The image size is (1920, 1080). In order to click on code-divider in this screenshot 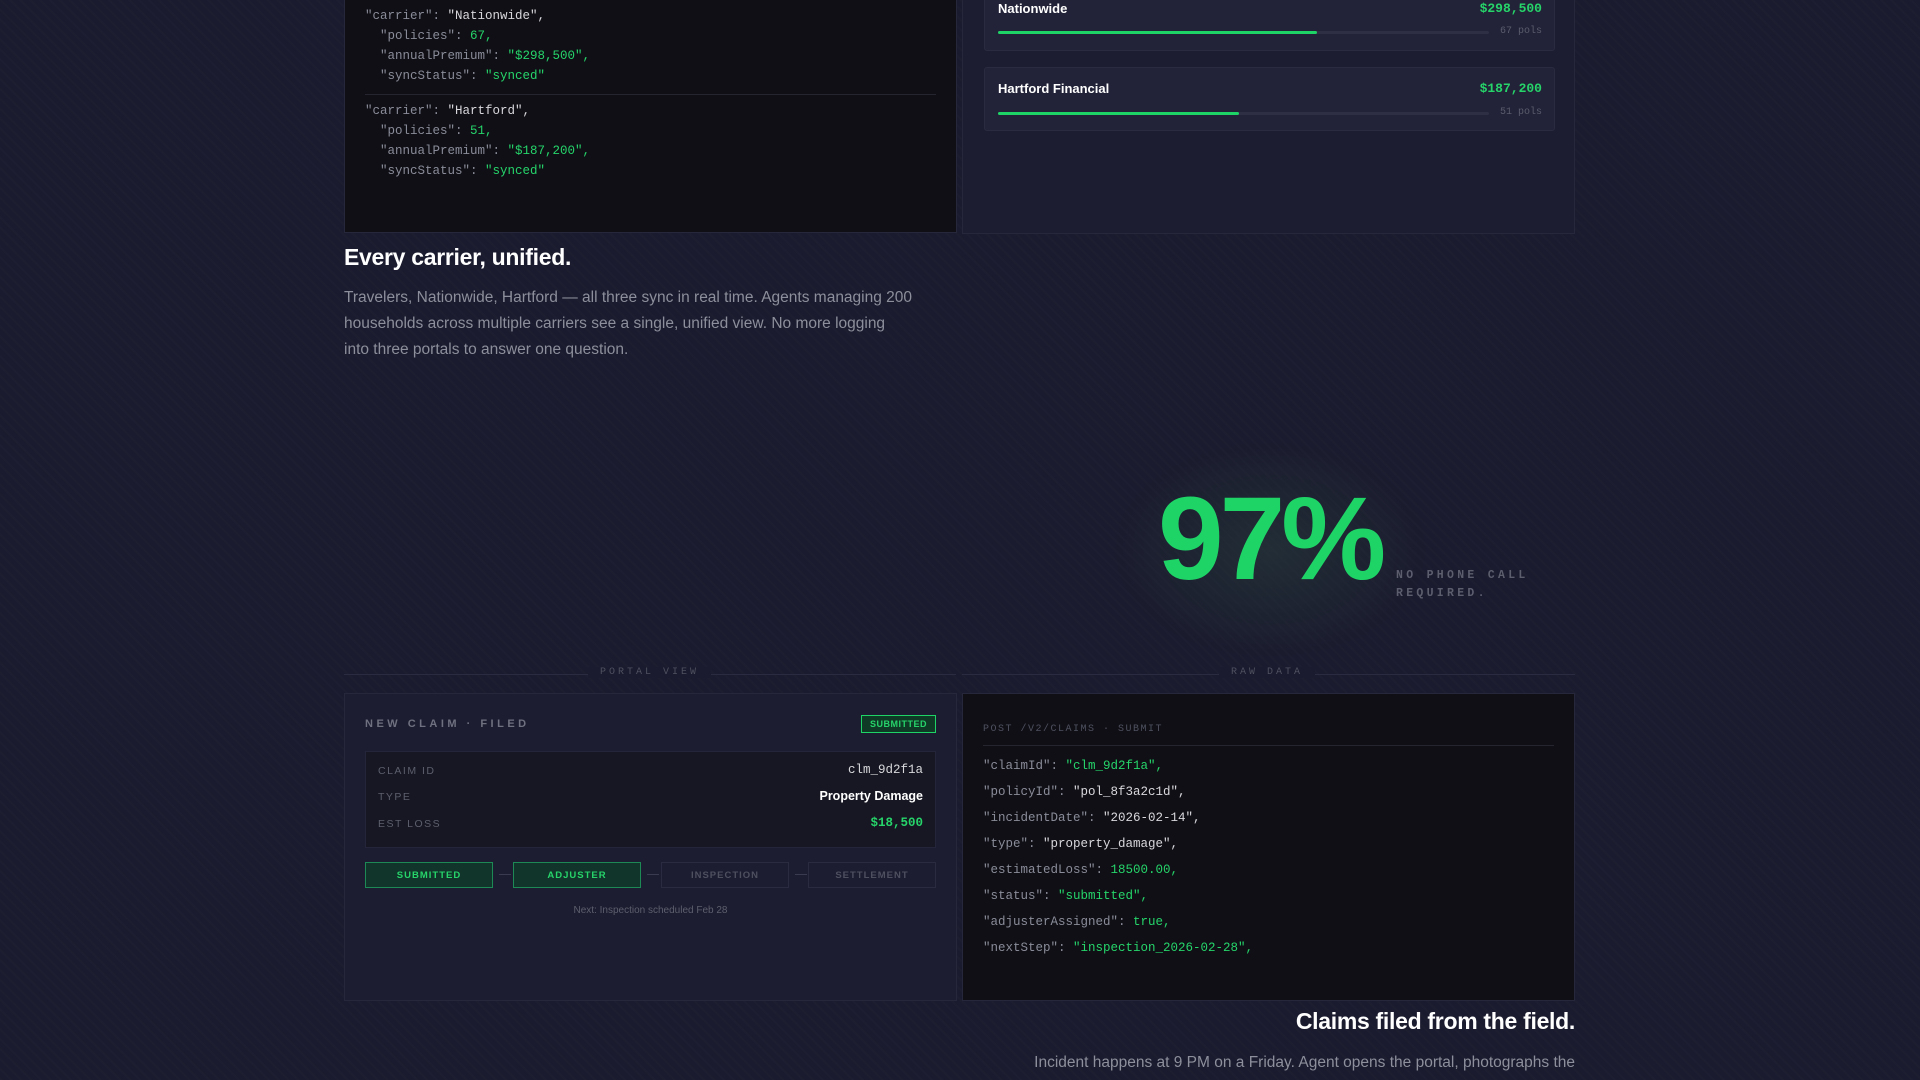, I will do `click(650, 94)`.